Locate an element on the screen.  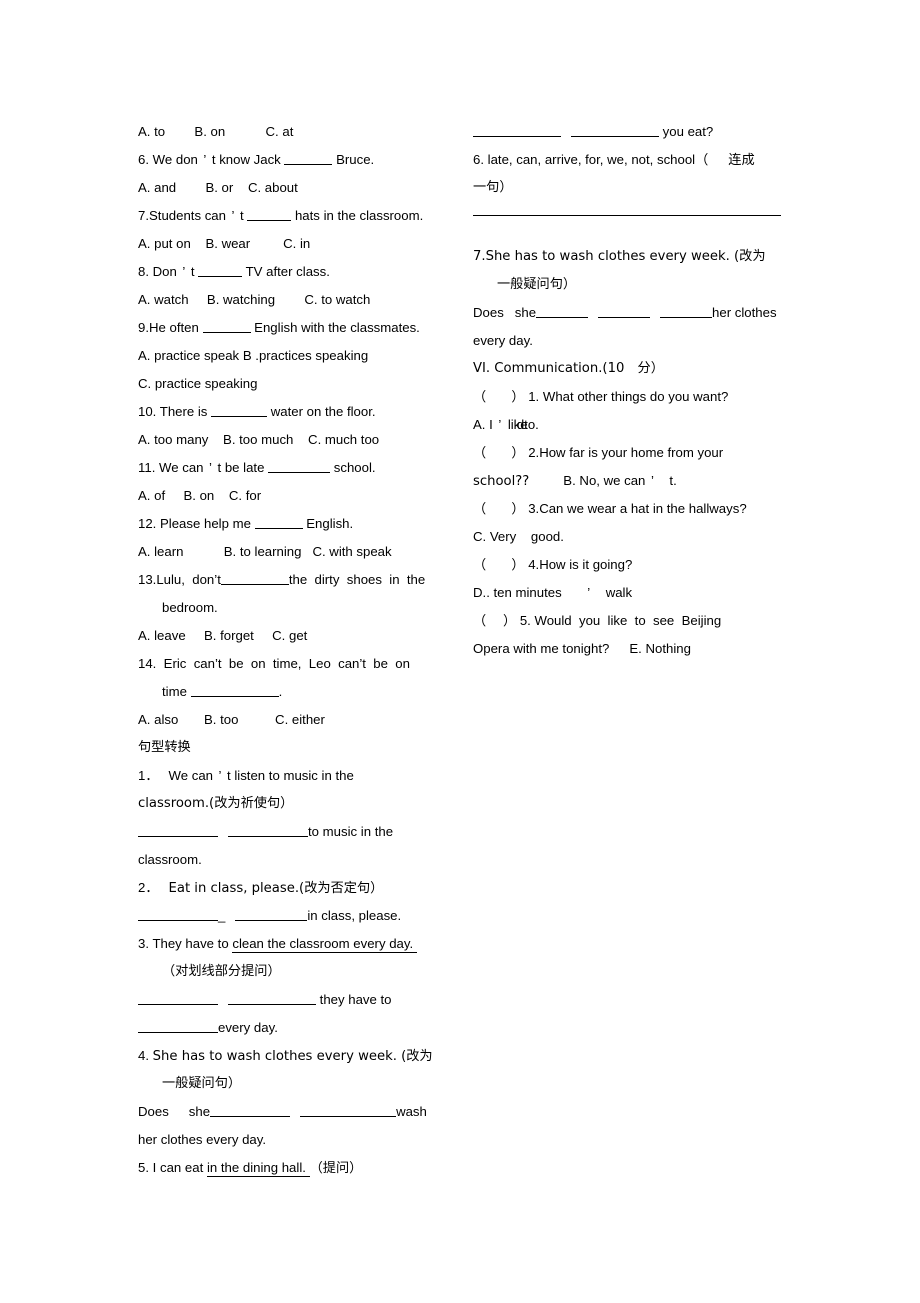
comm-q4-marker: （ ） is located at coordinates (499, 565).